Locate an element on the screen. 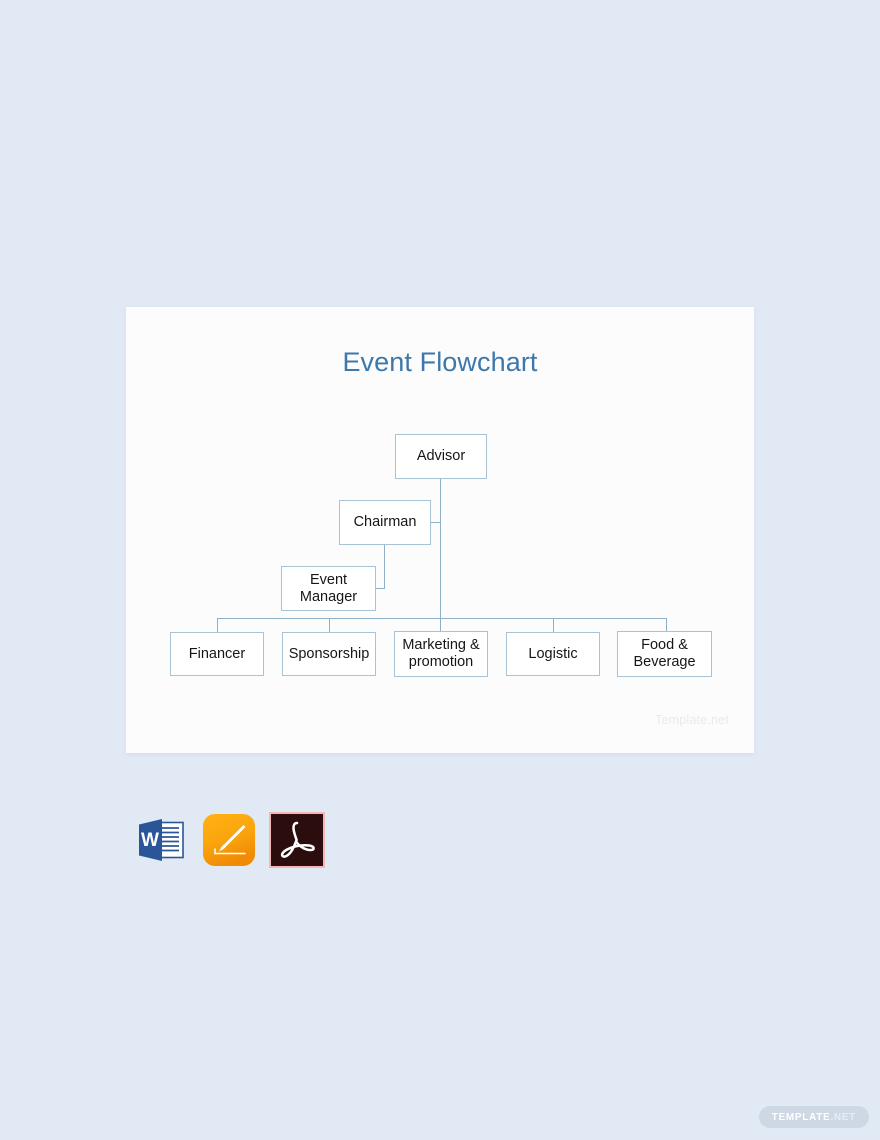  node-chairman: Chairman is located at coordinates (385, 522).